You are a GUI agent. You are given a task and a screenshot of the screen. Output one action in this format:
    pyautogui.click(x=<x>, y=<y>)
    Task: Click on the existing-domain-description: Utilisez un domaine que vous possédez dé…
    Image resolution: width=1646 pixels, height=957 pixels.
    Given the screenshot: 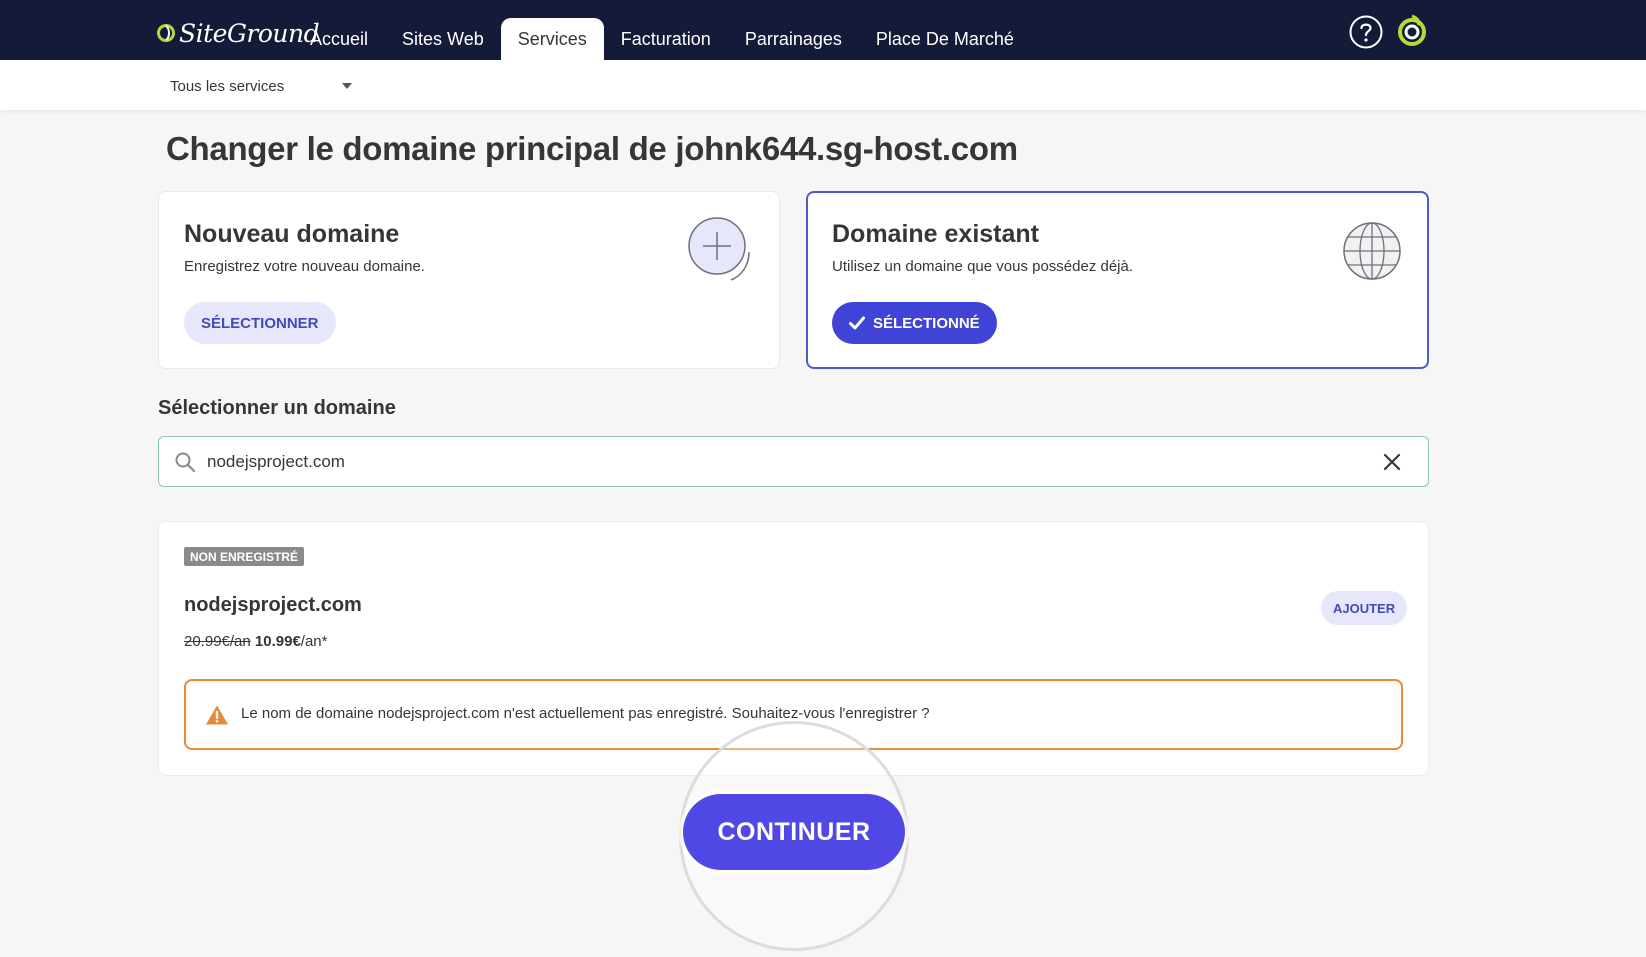 What is the action you would take?
    pyautogui.click(x=983, y=266)
    